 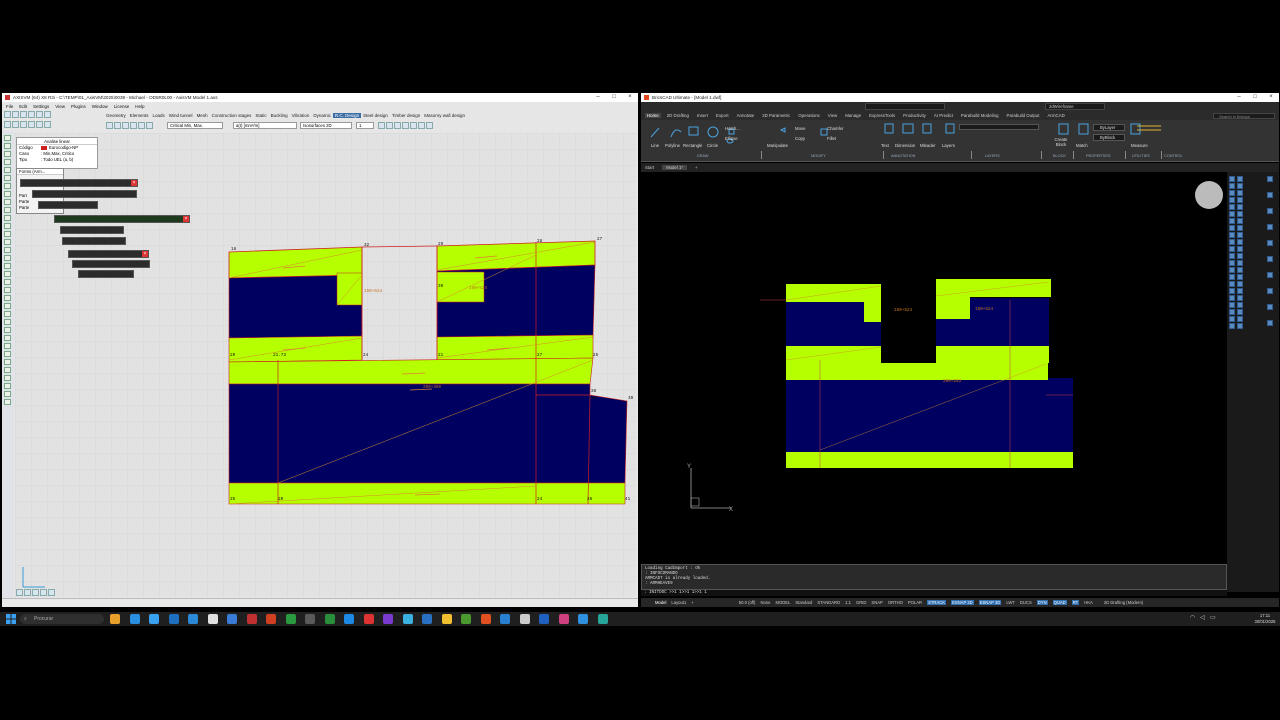 What do you see at coordinates (776, 115) in the screenshot?
I see `ribbon-tab-2d-parametric: 2D Parametric` at bounding box center [776, 115].